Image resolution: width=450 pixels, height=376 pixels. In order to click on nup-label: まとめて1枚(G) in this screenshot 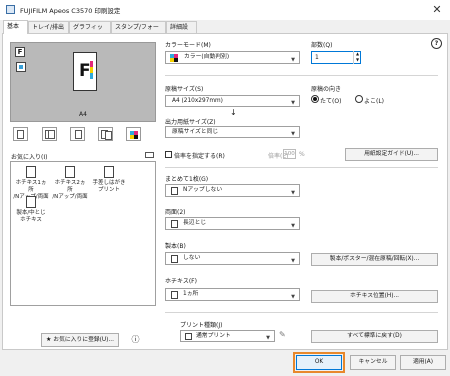, I will do `click(187, 179)`.